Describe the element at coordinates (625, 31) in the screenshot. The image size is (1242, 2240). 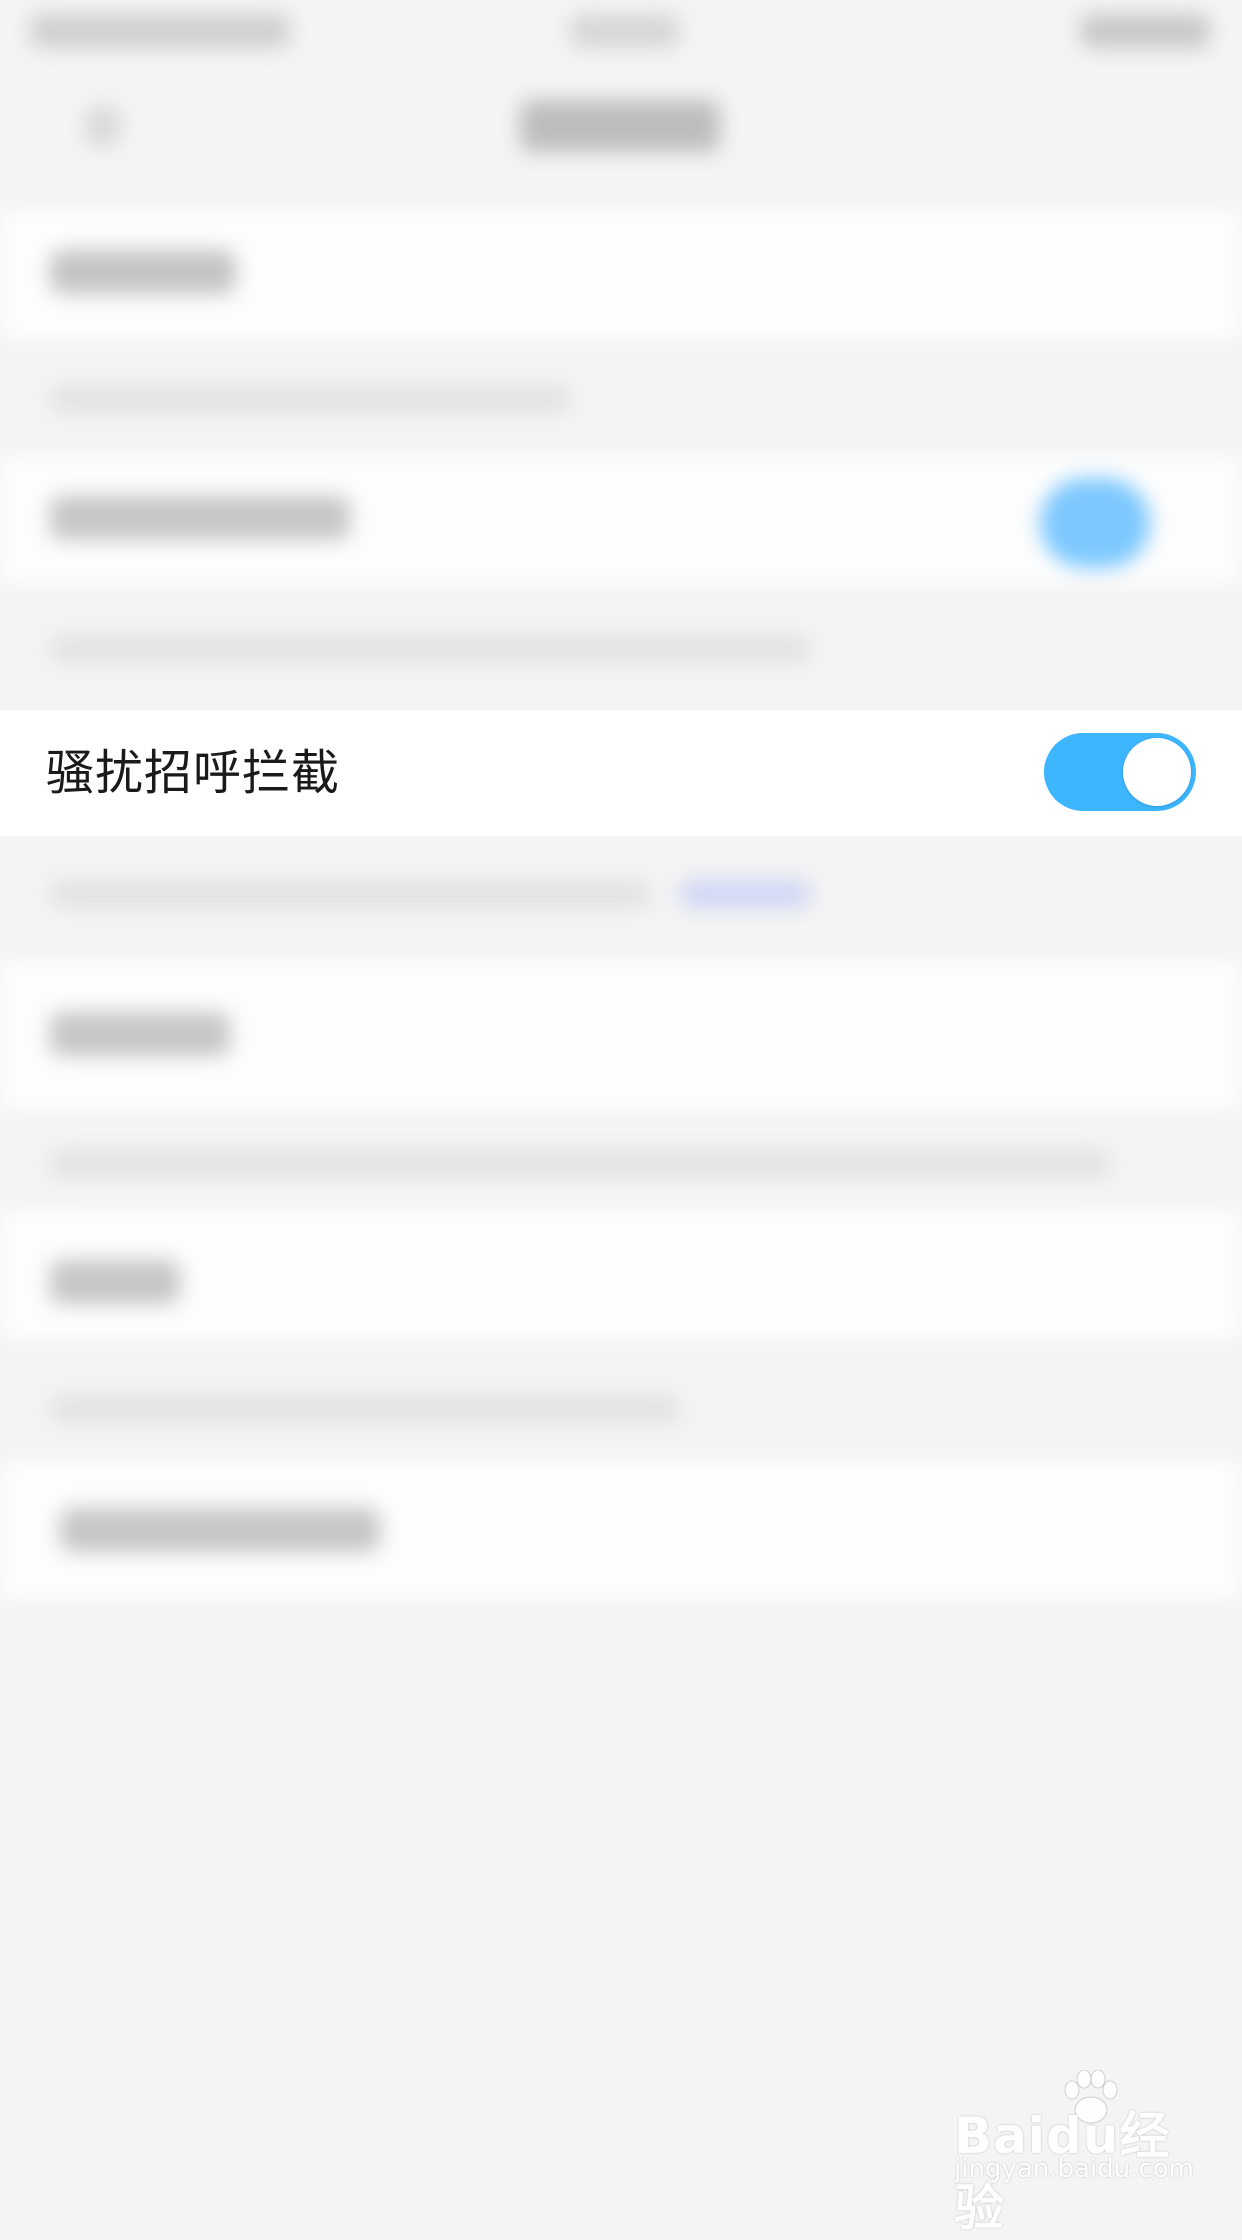
I see `status-bar-time` at that location.